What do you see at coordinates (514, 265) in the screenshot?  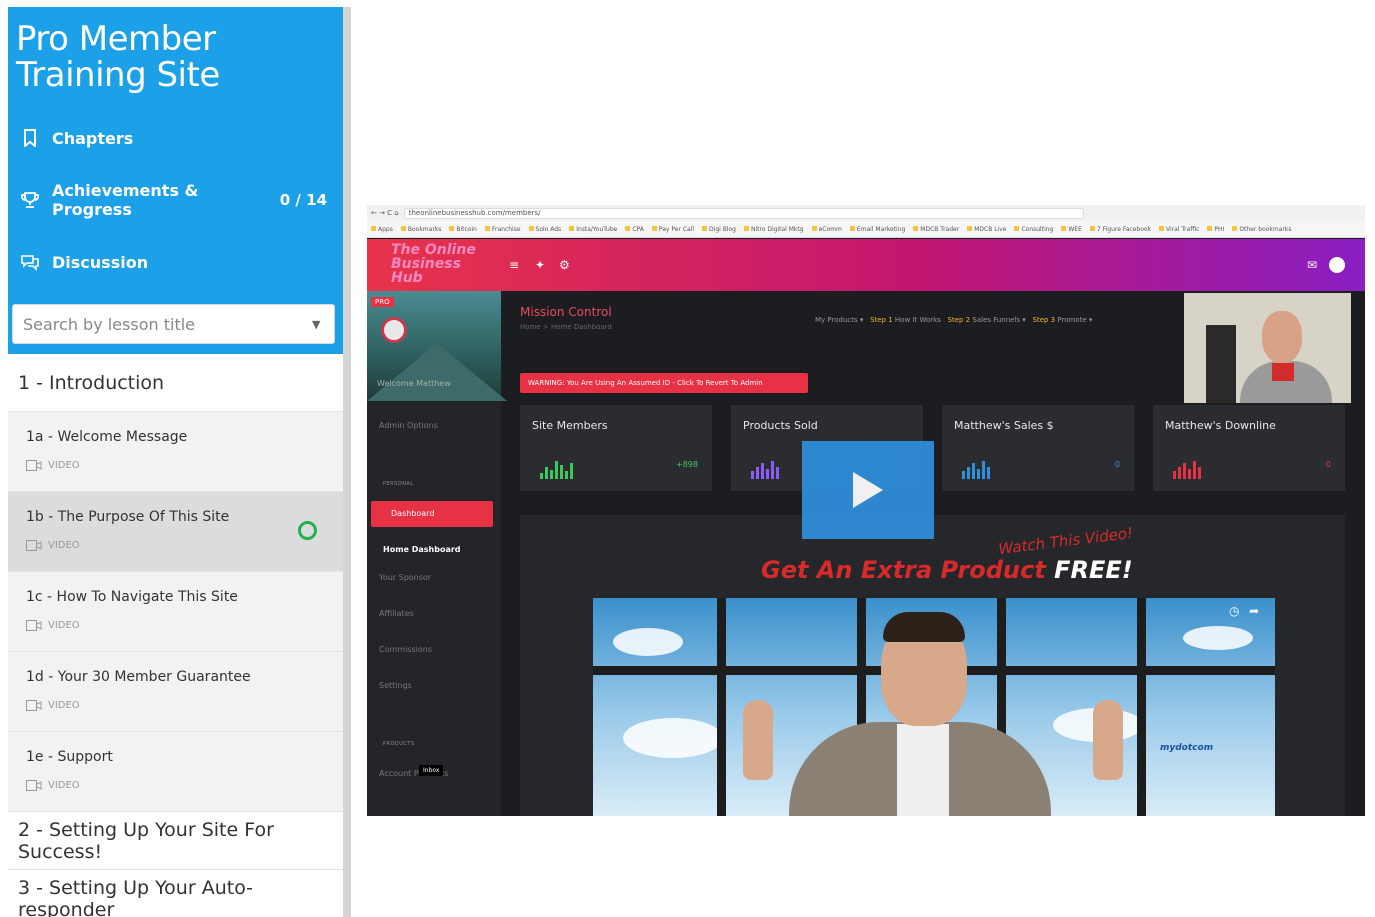 I see `hamburger-icon: ≡` at bounding box center [514, 265].